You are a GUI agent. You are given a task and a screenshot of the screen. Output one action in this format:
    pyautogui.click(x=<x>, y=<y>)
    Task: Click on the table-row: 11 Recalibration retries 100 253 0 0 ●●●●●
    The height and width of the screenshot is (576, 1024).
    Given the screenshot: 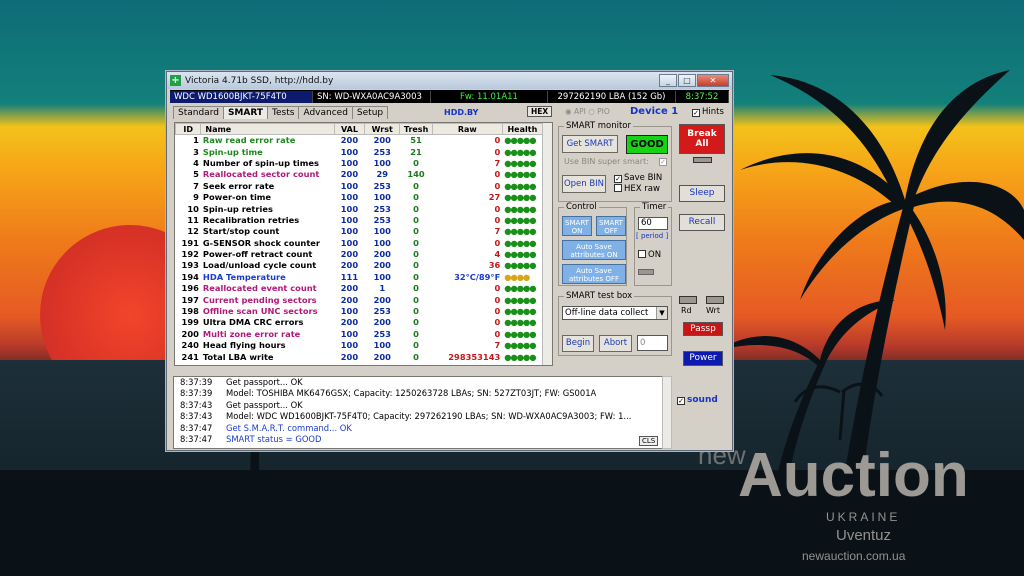 What is the action you would take?
    pyautogui.click(x=359, y=219)
    